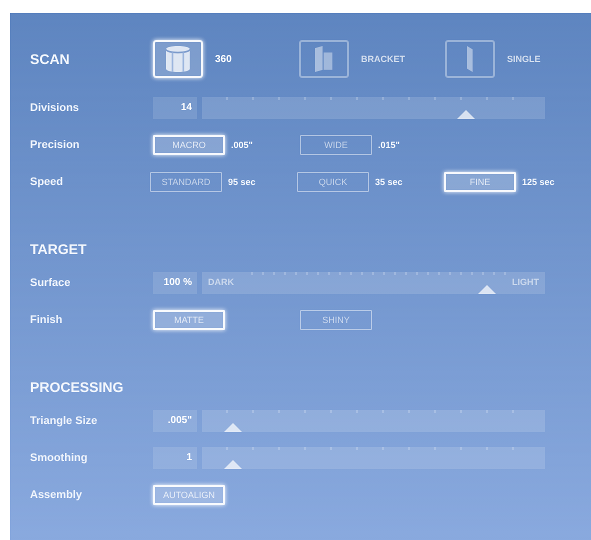 The image size is (591, 540). What do you see at coordinates (389, 145) in the screenshot?
I see `option-value: .015"` at bounding box center [389, 145].